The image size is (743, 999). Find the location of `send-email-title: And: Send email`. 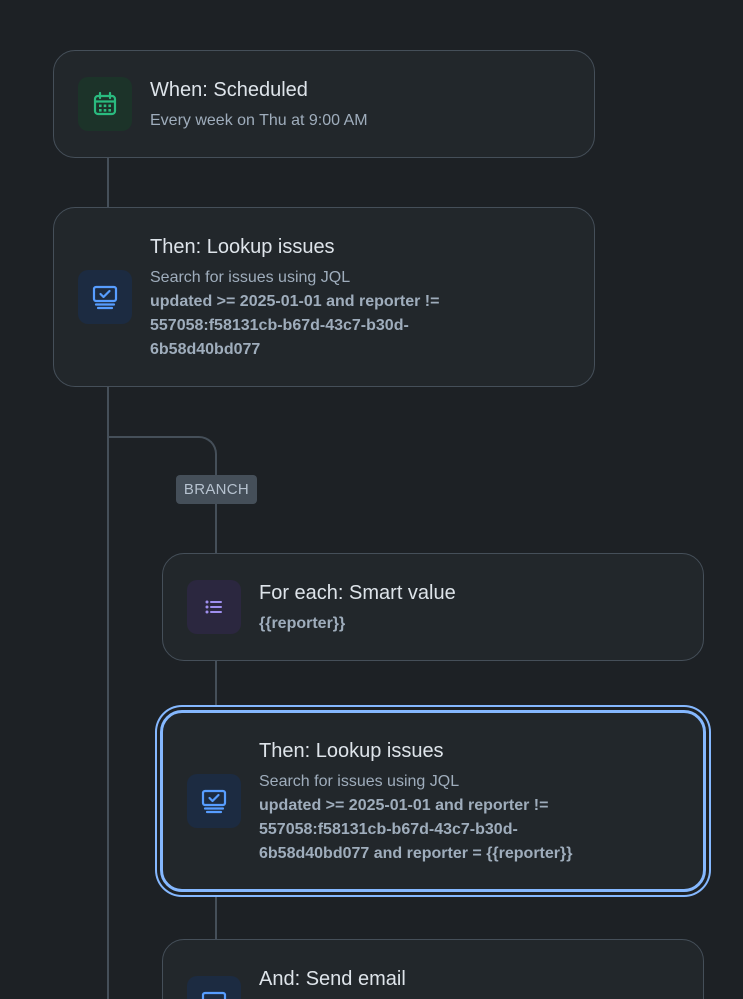

send-email-title: And: Send email is located at coordinates (332, 979).